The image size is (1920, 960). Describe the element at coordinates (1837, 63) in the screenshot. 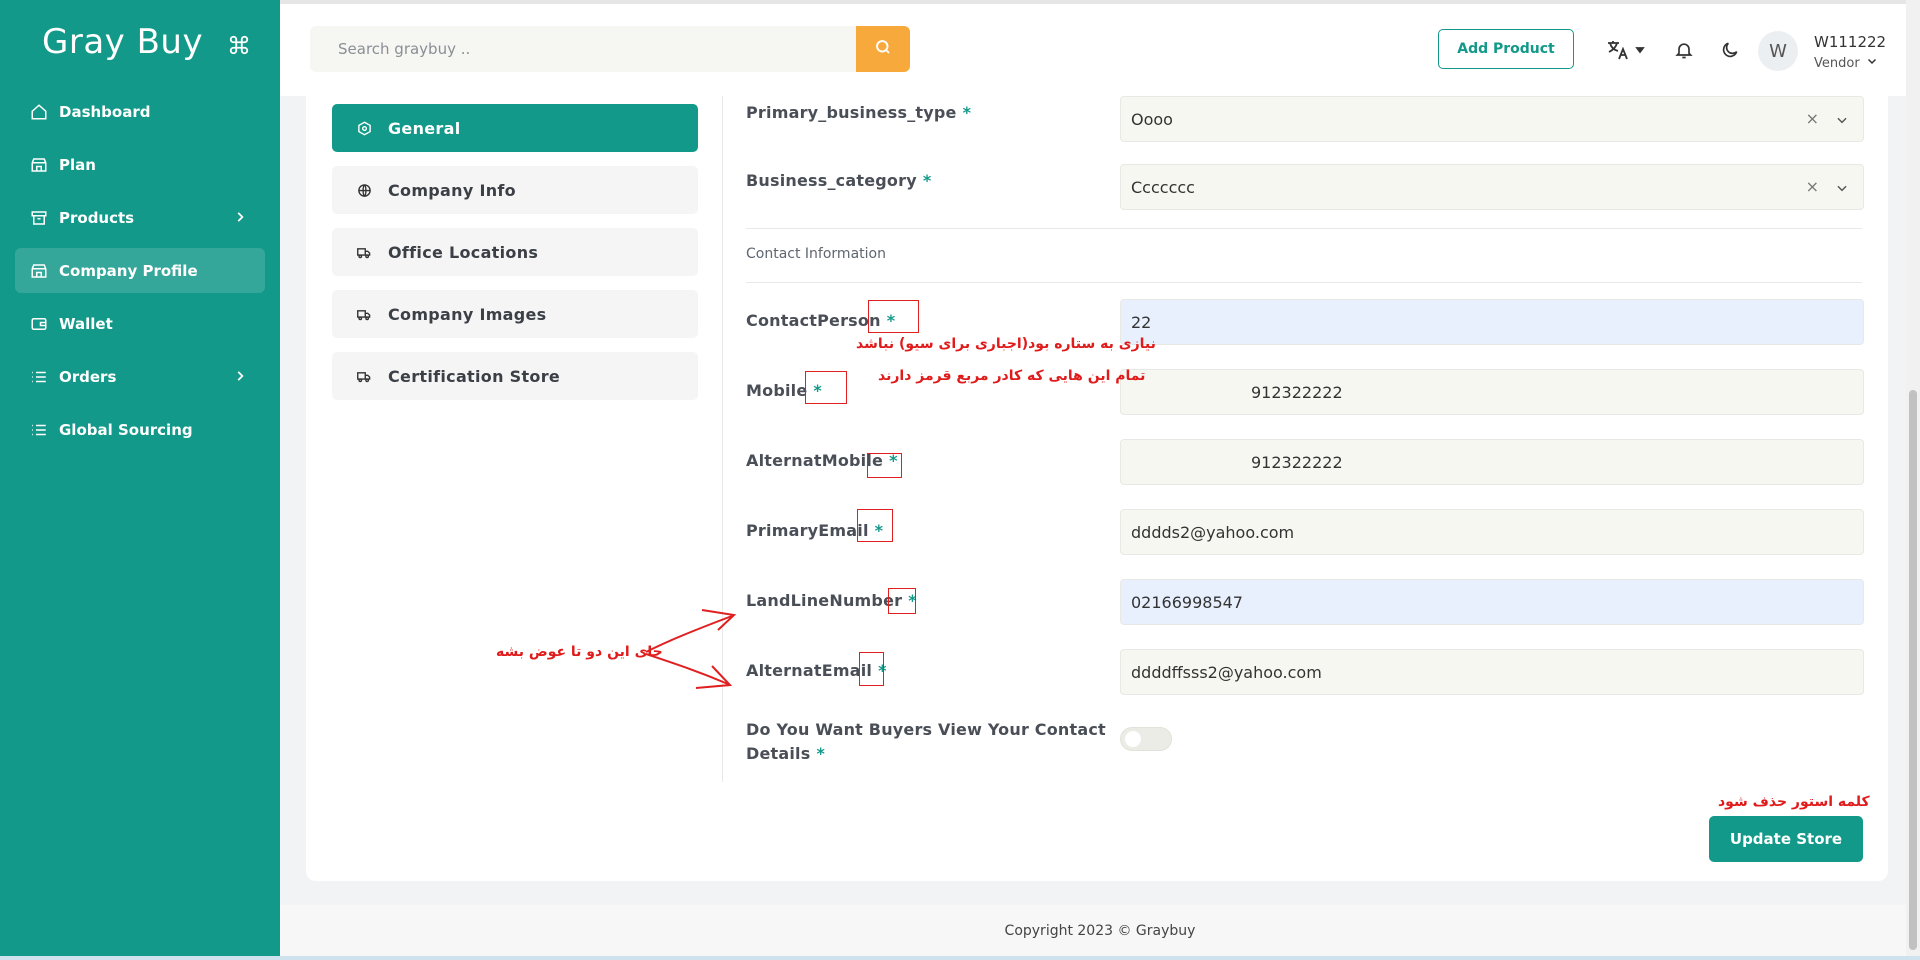

I see `user-role-label: Vendor` at that location.